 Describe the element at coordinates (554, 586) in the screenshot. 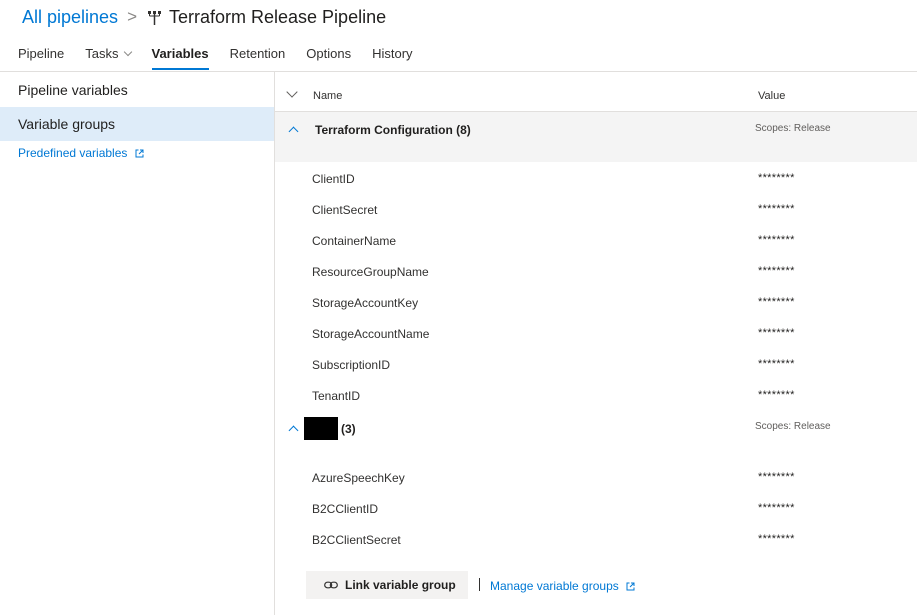

I see `manage-variable-groups-label: Manage variable groups` at that location.